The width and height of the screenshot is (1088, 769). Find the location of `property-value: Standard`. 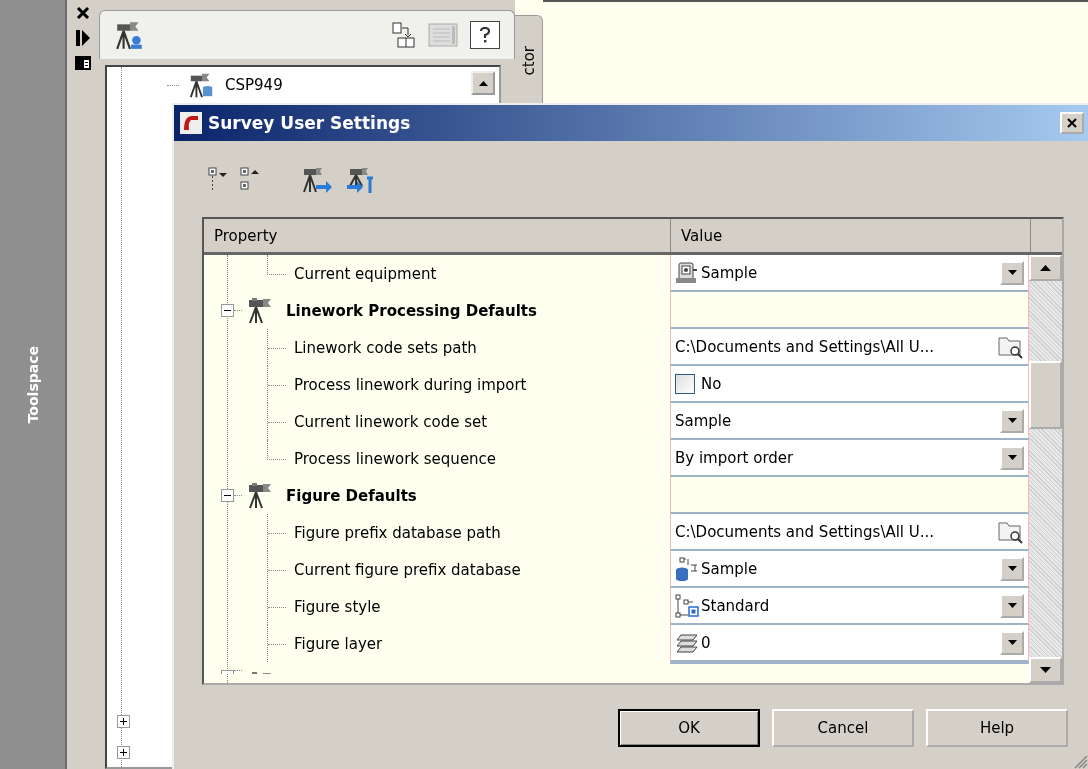

property-value: Standard is located at coordinates (735, 605).